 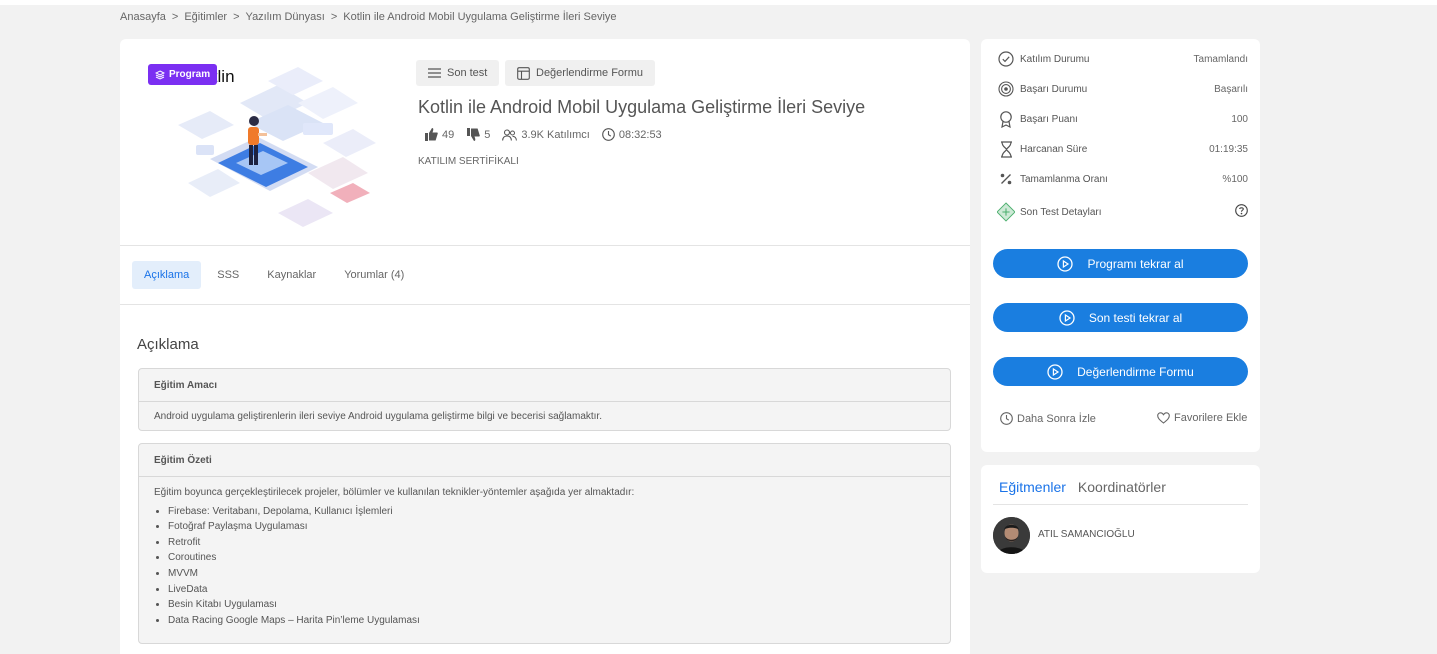 What do you see at coordinates (285, 17) in the screenshot?
I see `breadcrumb-software-world: Yazılım Dünyası` at bounding box center [285, 17].